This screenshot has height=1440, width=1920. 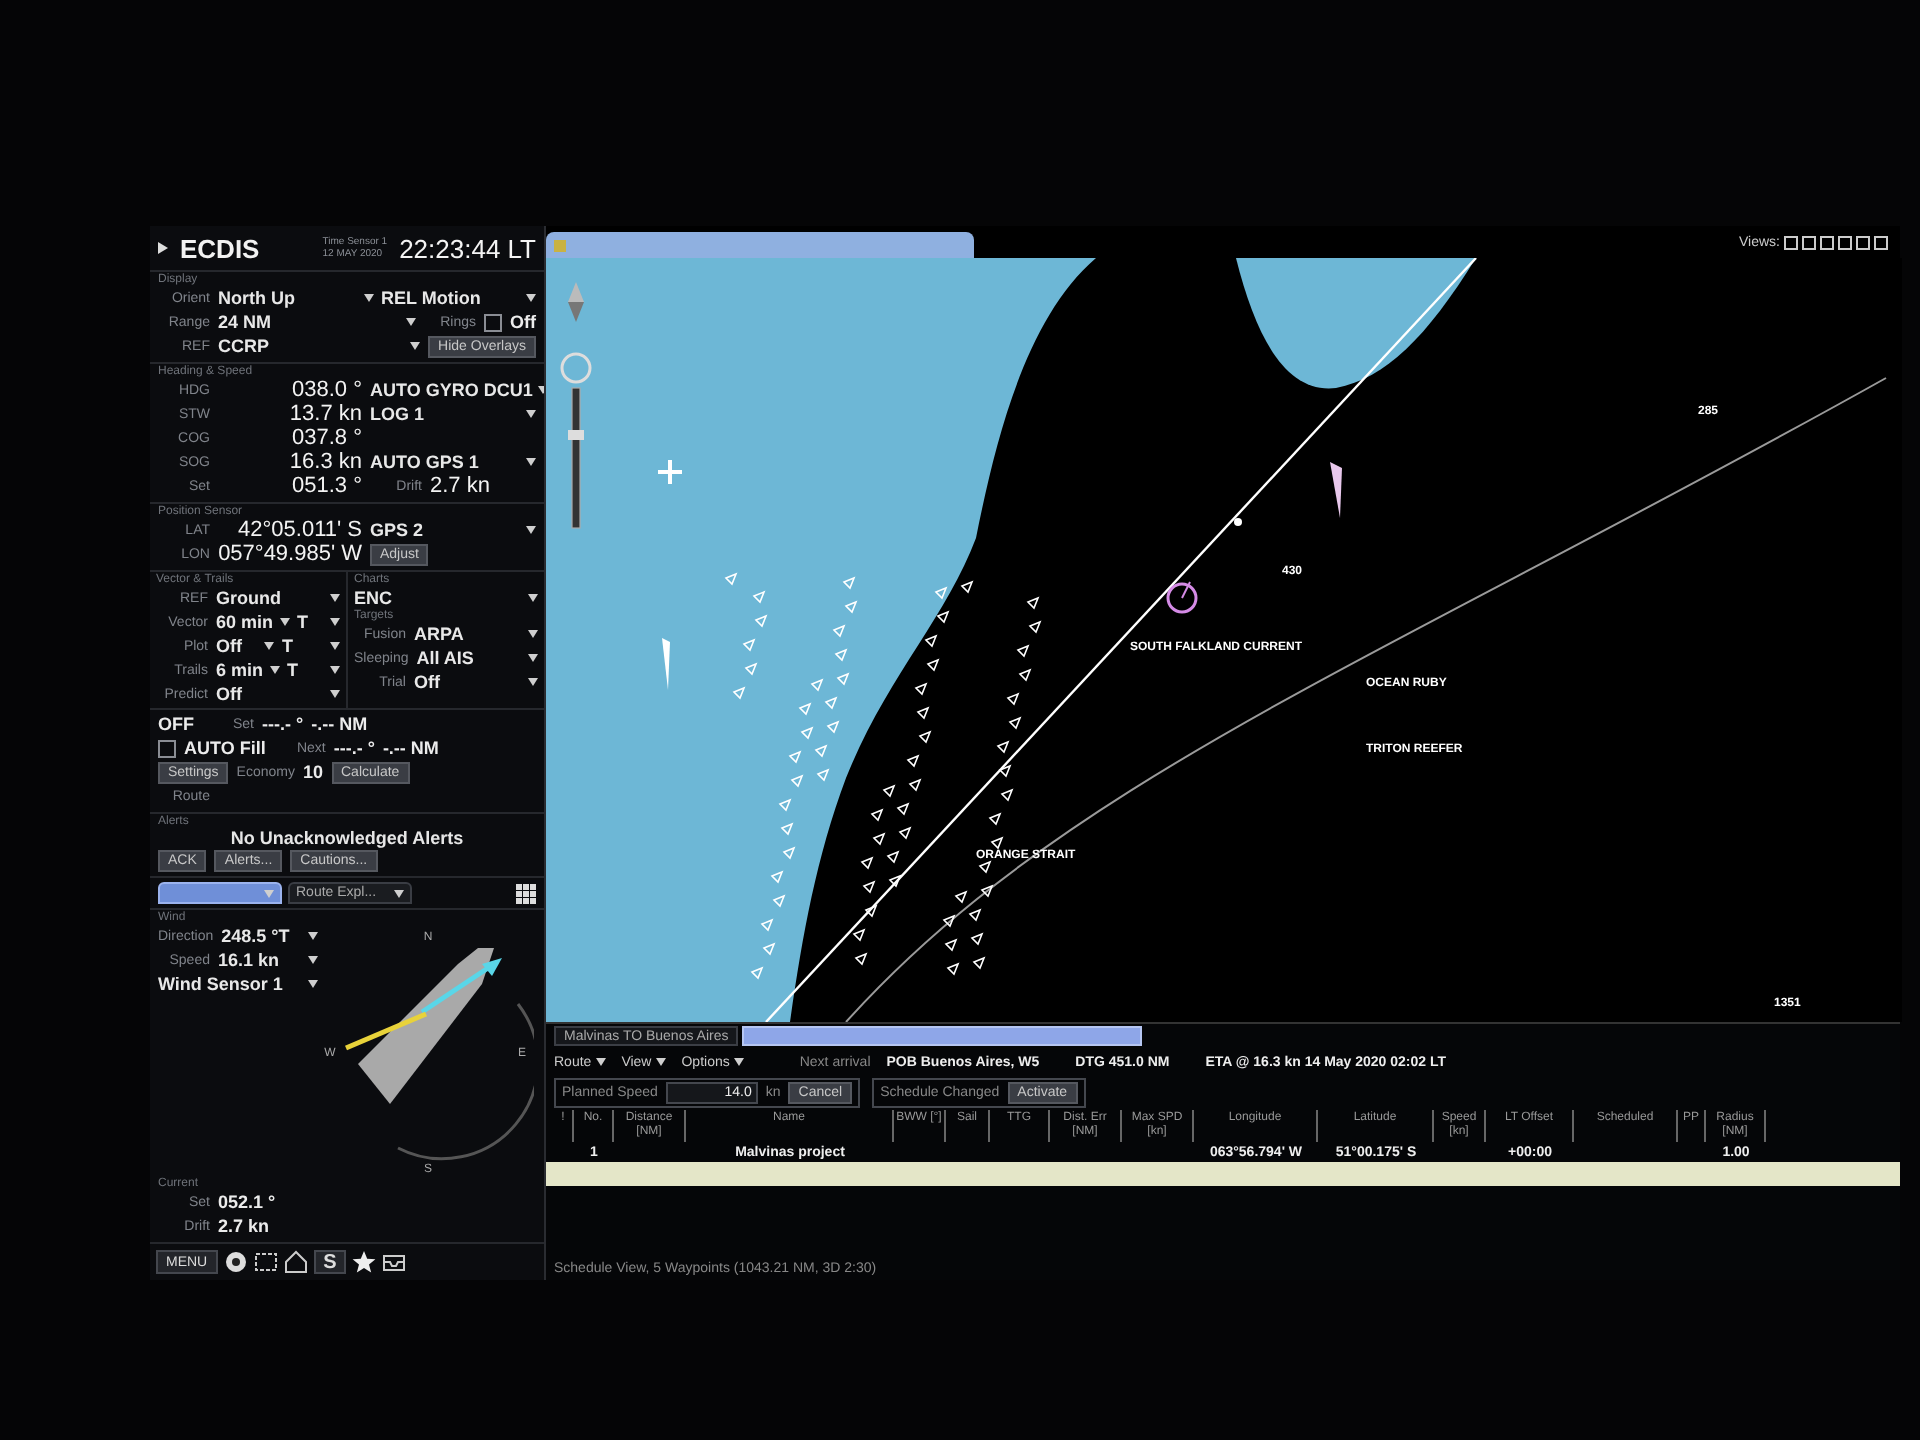 I want to click on reading-value: 038.0 °, so click(x=326, y=390).